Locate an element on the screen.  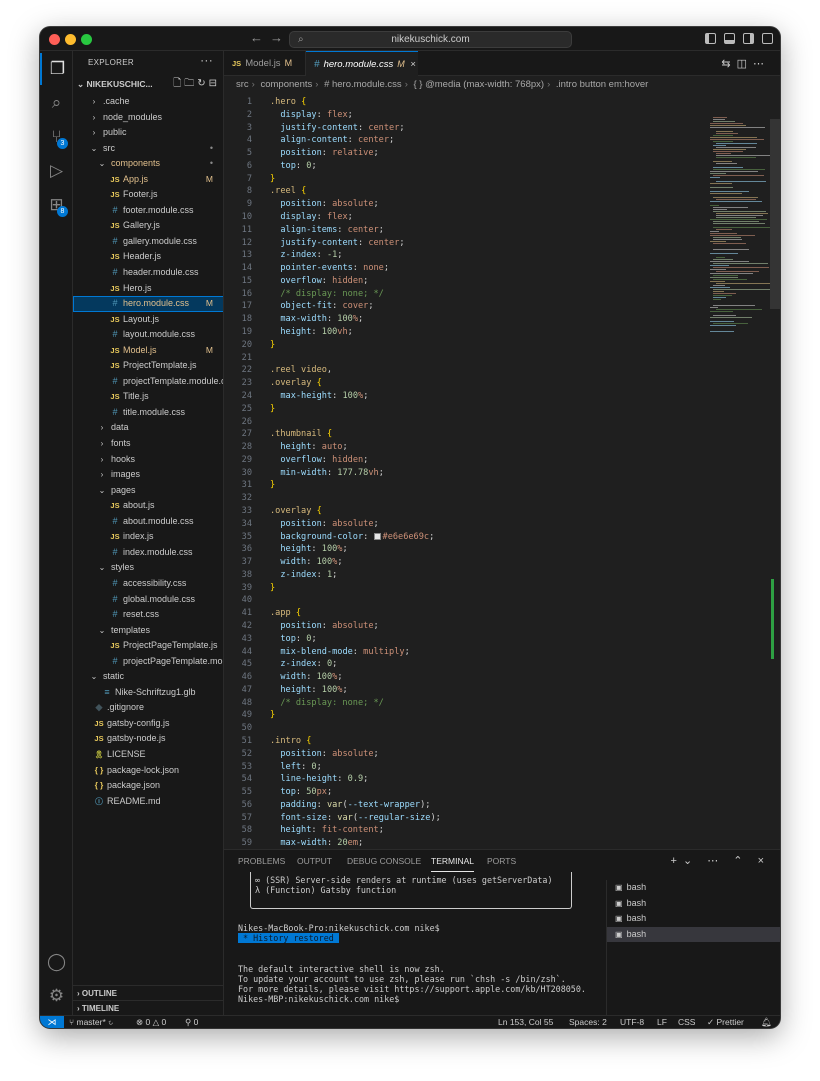
timeline-section: › TIMELINE is located at coordinates (148, 1007).